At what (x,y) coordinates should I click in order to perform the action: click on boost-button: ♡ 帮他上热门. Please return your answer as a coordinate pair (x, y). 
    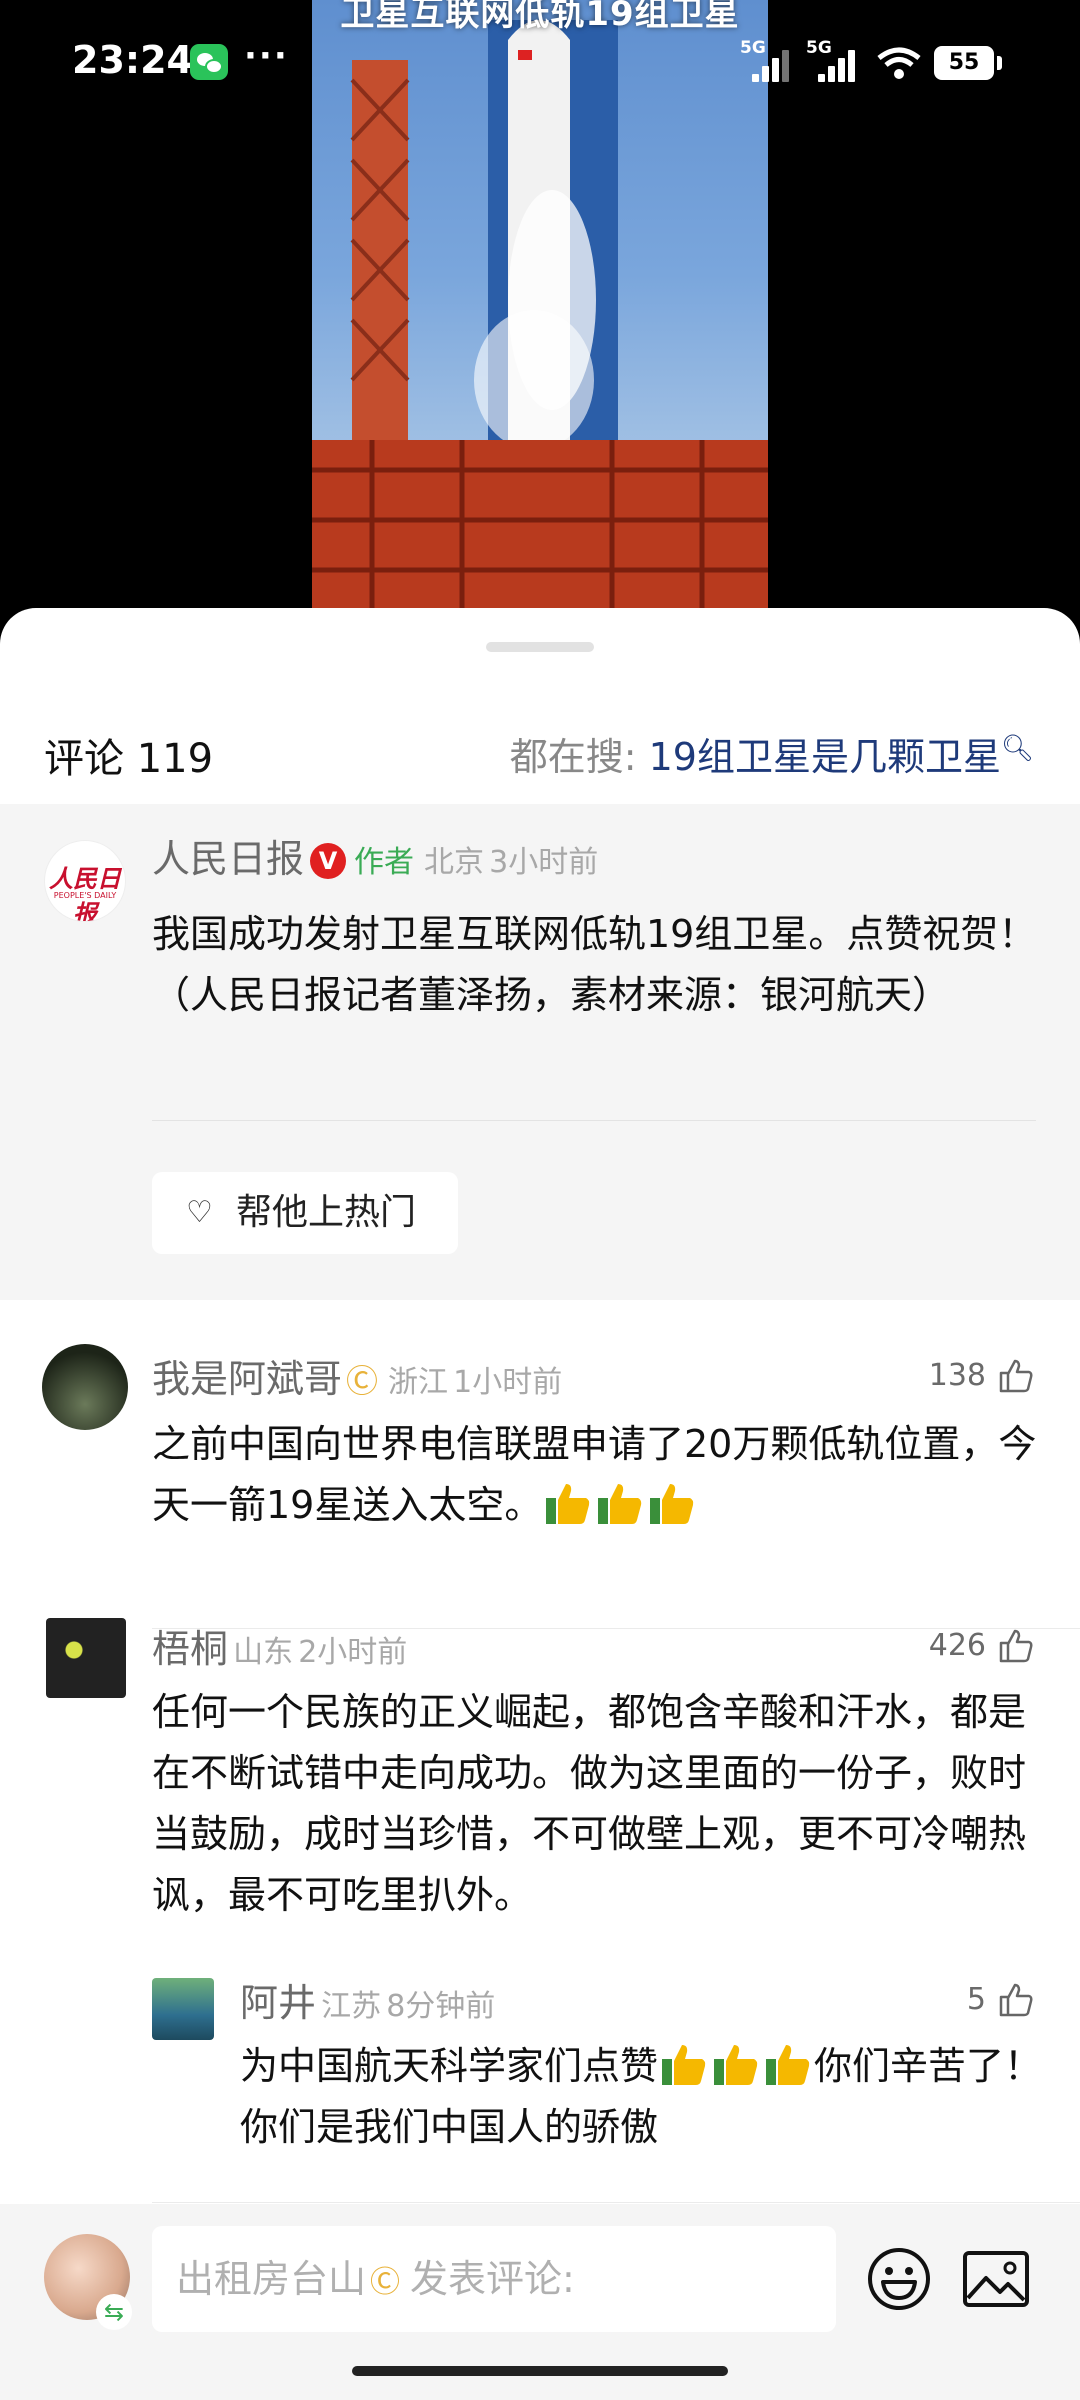
    Looking at the image, I should click on (305, 1213).